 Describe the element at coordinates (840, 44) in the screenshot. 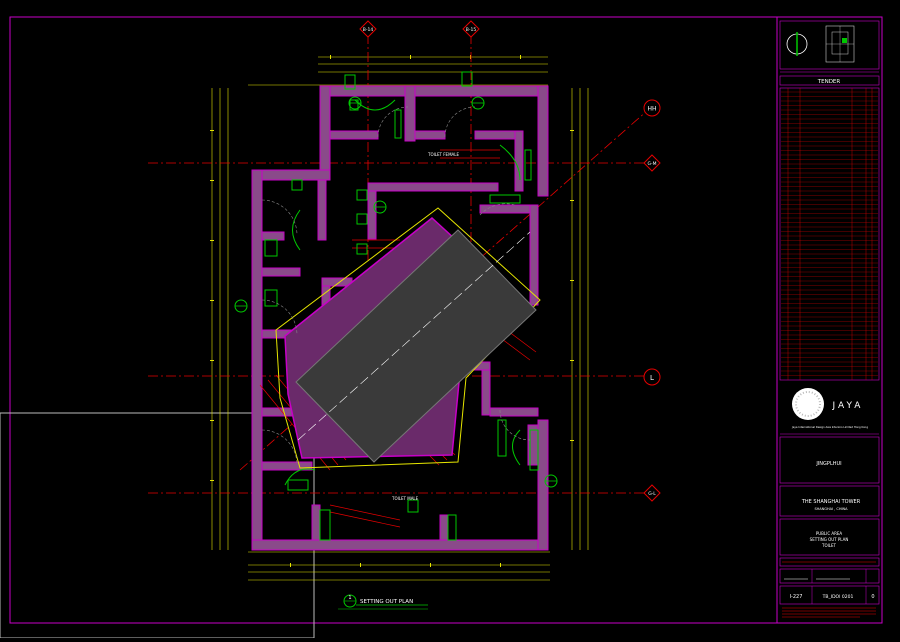

I see `key-plan-icon` at that location.